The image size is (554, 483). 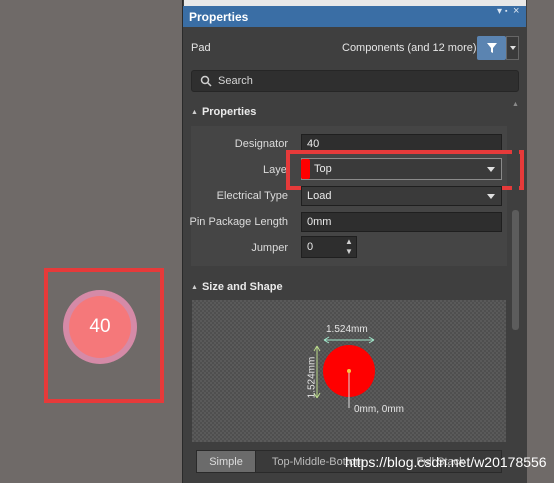 I want to click on electrical-type-value: Load, so click(x=319, y=196).